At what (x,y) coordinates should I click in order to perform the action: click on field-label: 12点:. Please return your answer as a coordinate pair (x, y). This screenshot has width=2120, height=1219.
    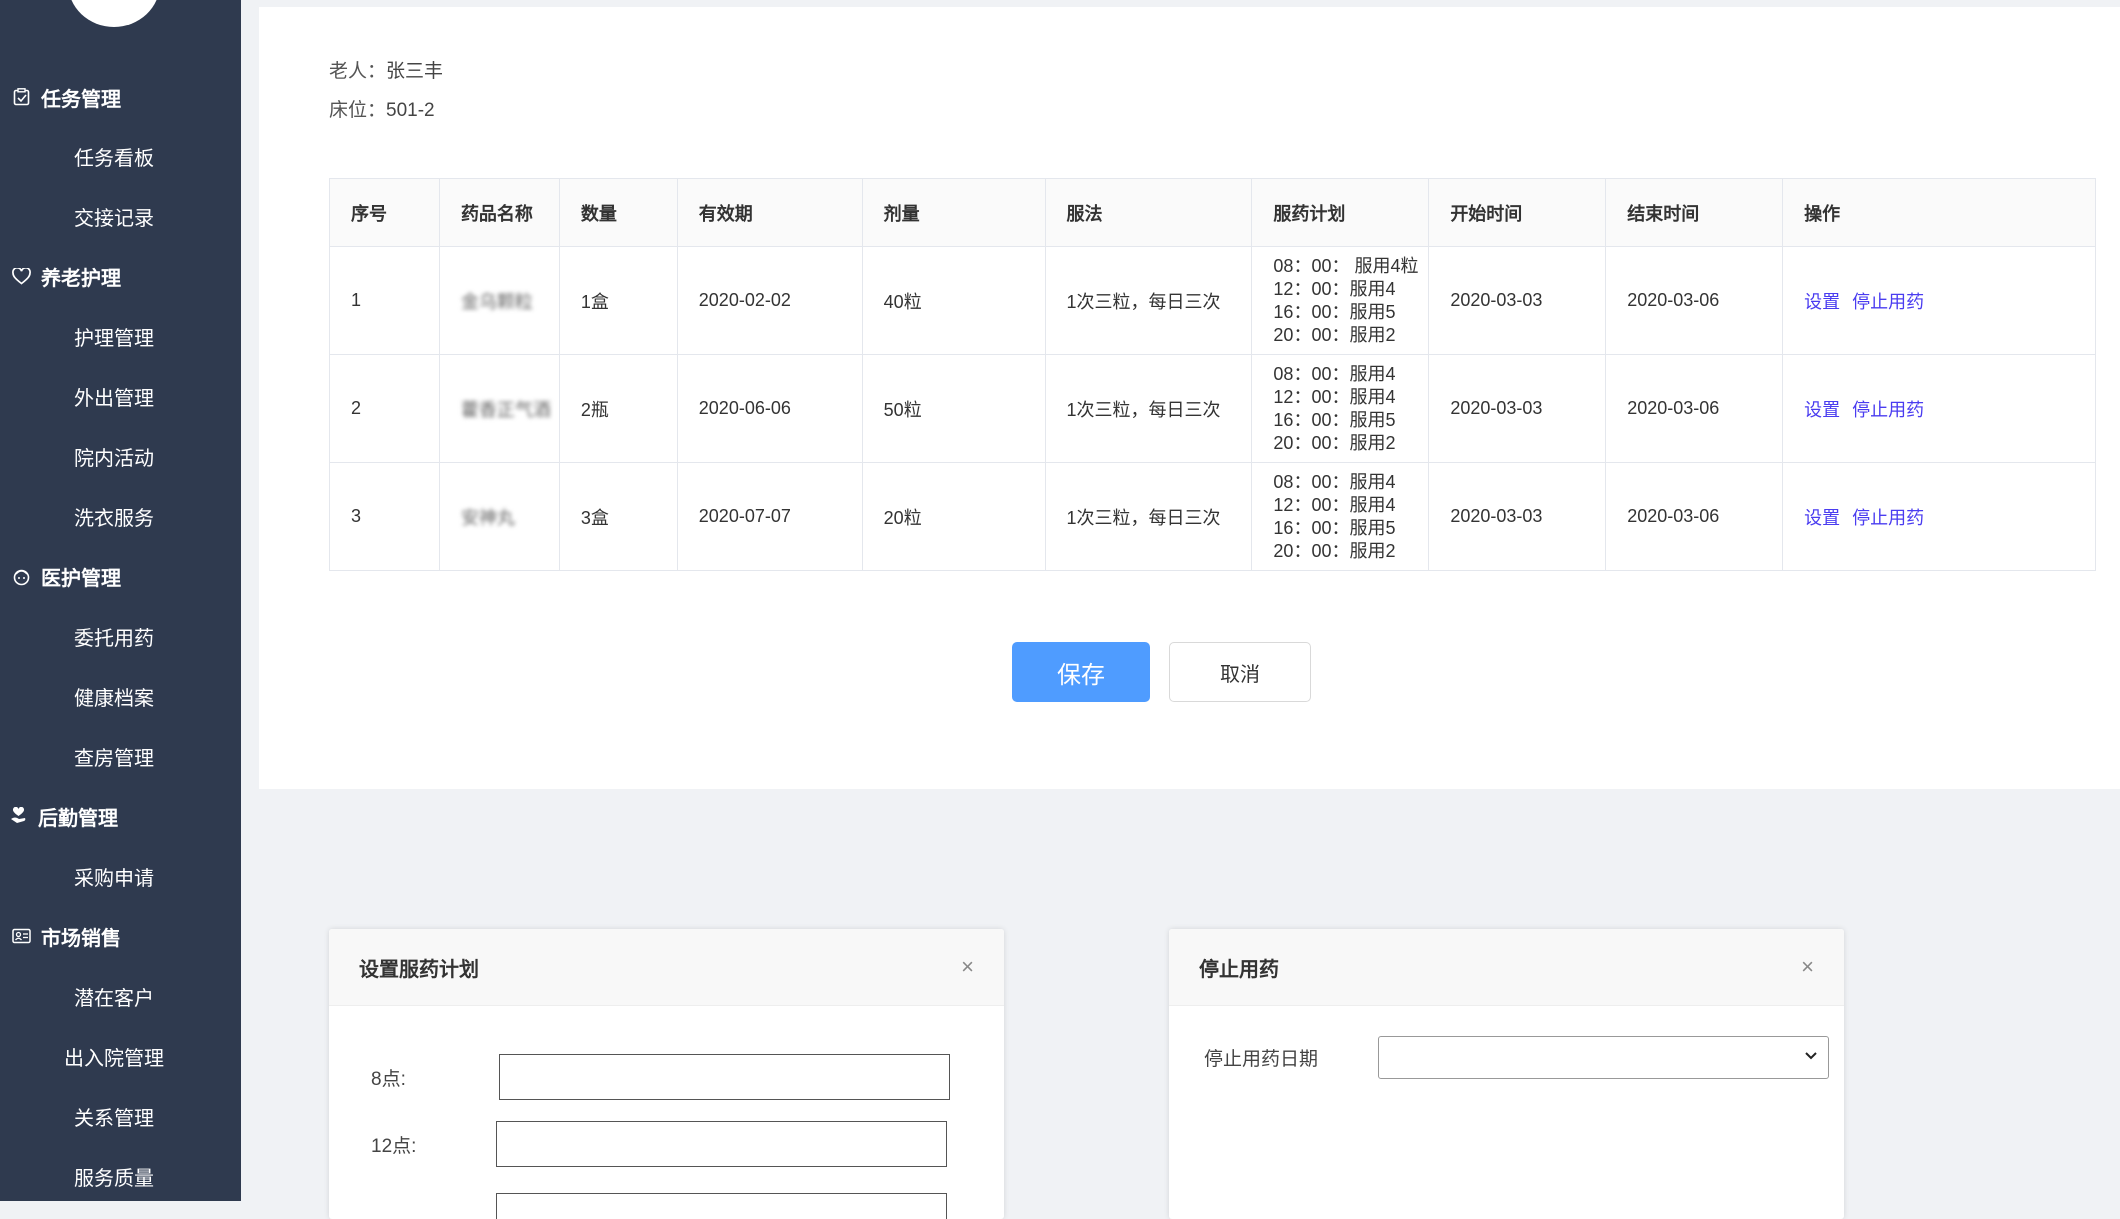
    Looking at the image, I should click on (394, 1146).